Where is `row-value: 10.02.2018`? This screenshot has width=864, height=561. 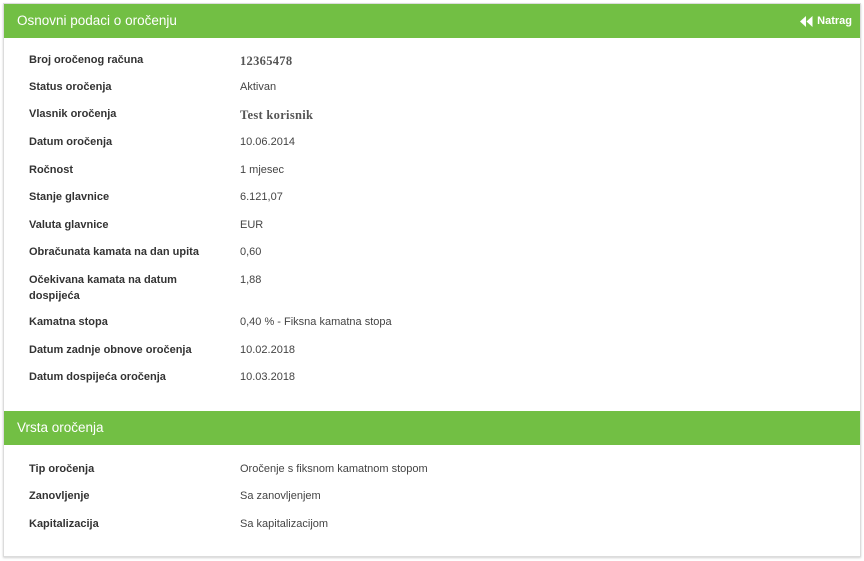
row-value: 10.02.2018 is located at coordinates (268, 350).